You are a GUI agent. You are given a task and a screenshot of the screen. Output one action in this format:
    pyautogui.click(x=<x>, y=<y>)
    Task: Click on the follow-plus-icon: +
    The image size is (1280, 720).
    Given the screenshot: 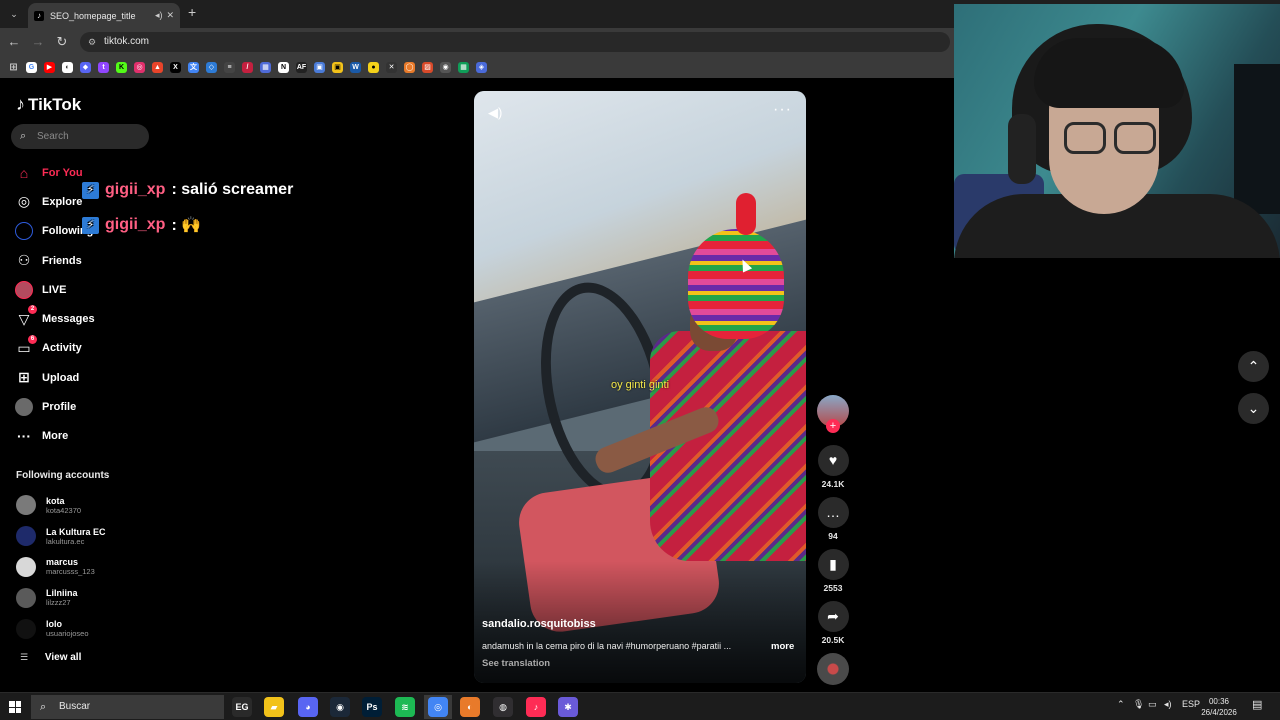 What is the action you would take?
    pyautogui.click(x=833, y=426)
    